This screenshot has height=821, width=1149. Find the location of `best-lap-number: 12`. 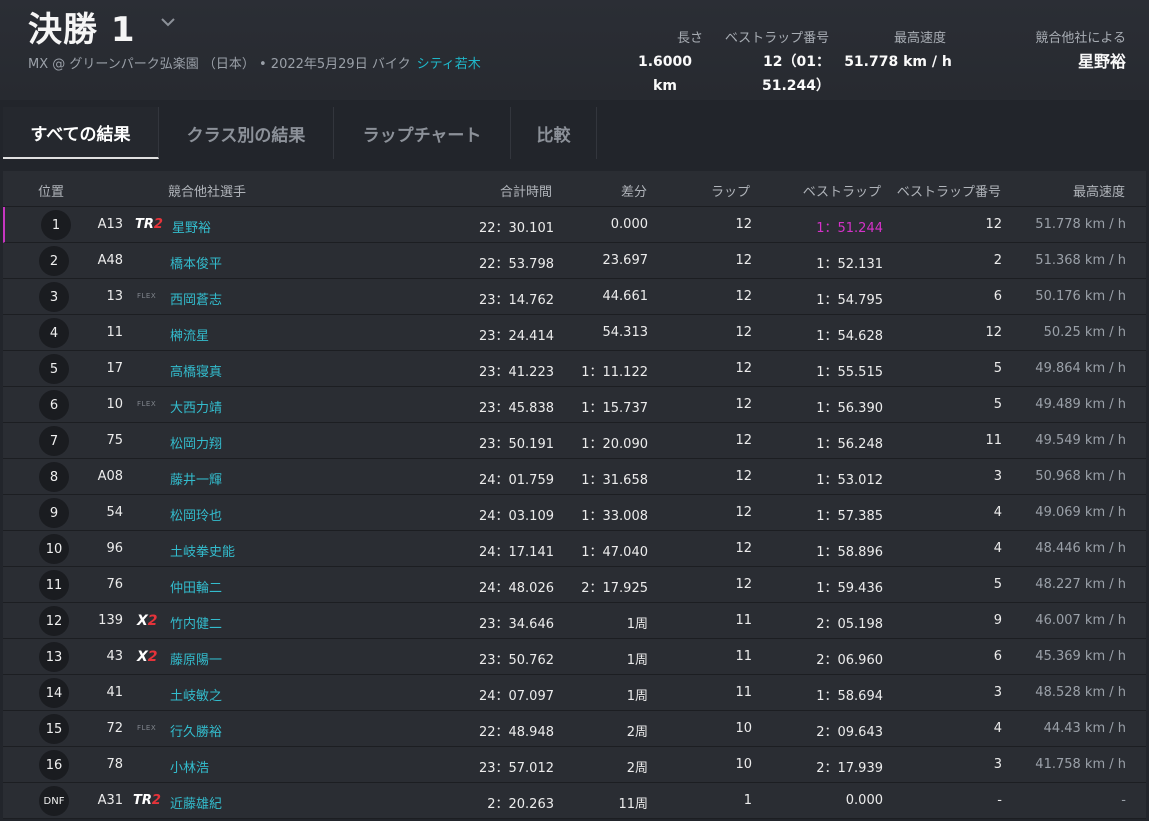

best-lap-number: 12 is located at coordinates (993, 332).